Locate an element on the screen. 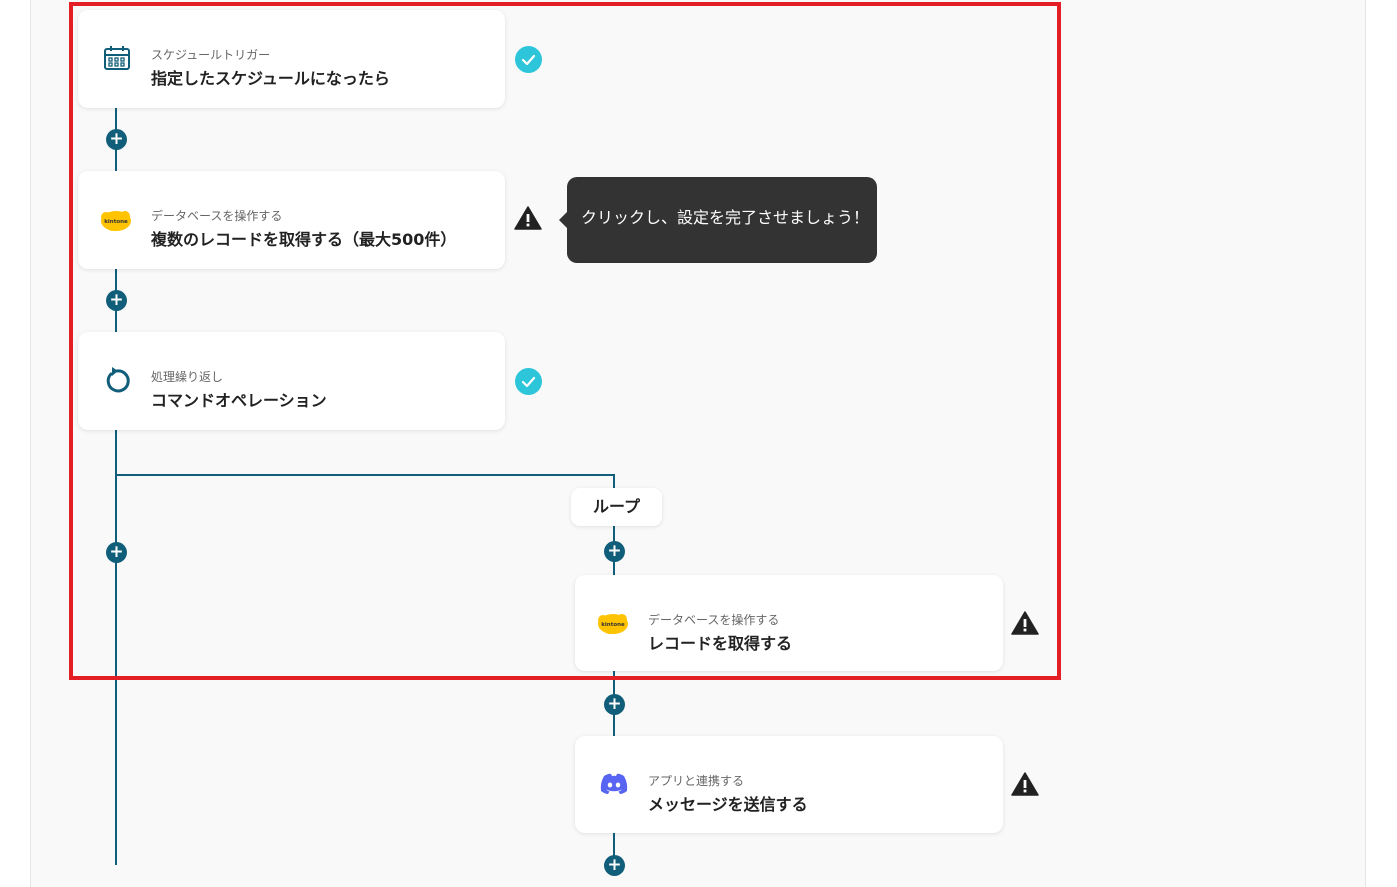 This screenshot has height=887, width=1397. setup-tooltip: クリックし、設定を完了させましょう！ is located at coordinates (718, 220).